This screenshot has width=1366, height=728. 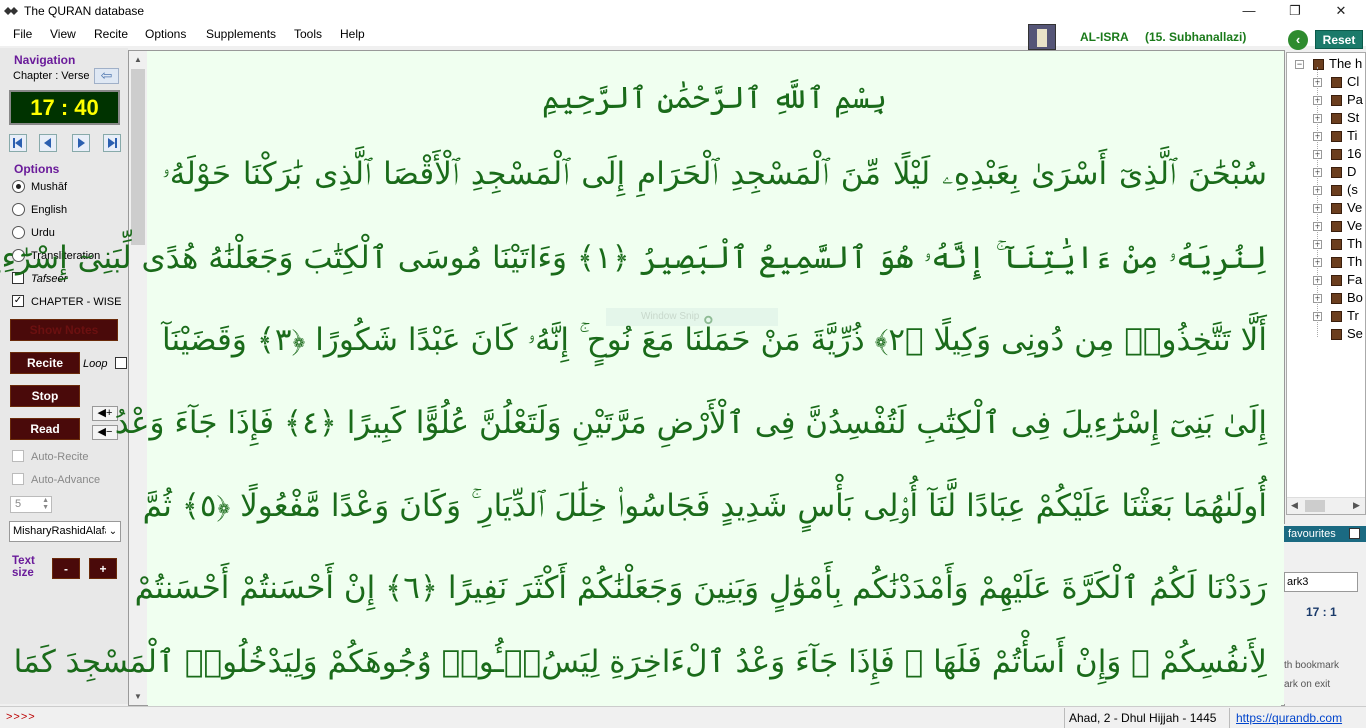 What do you see at coordinates (138, 157) in the screenshot?
I see `scrollbar-thumb` at bounding box center [138, 157].